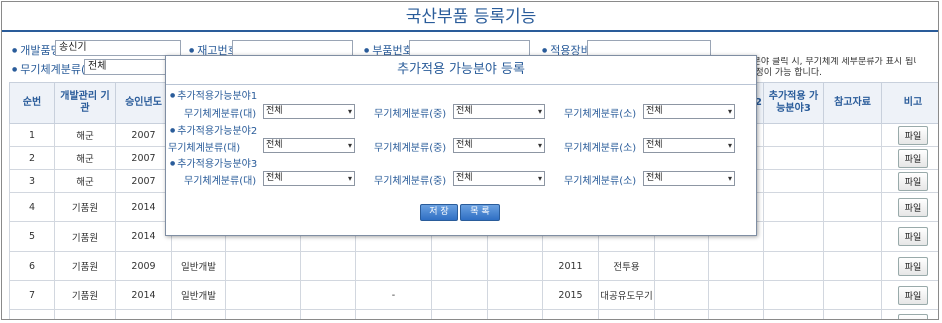 The height and width of the screenshot is (323, 942). What do you see at coordinates (570, 266) in the screenshot?
I see `cell-year2: 2011` at bounding box center [570, 266].